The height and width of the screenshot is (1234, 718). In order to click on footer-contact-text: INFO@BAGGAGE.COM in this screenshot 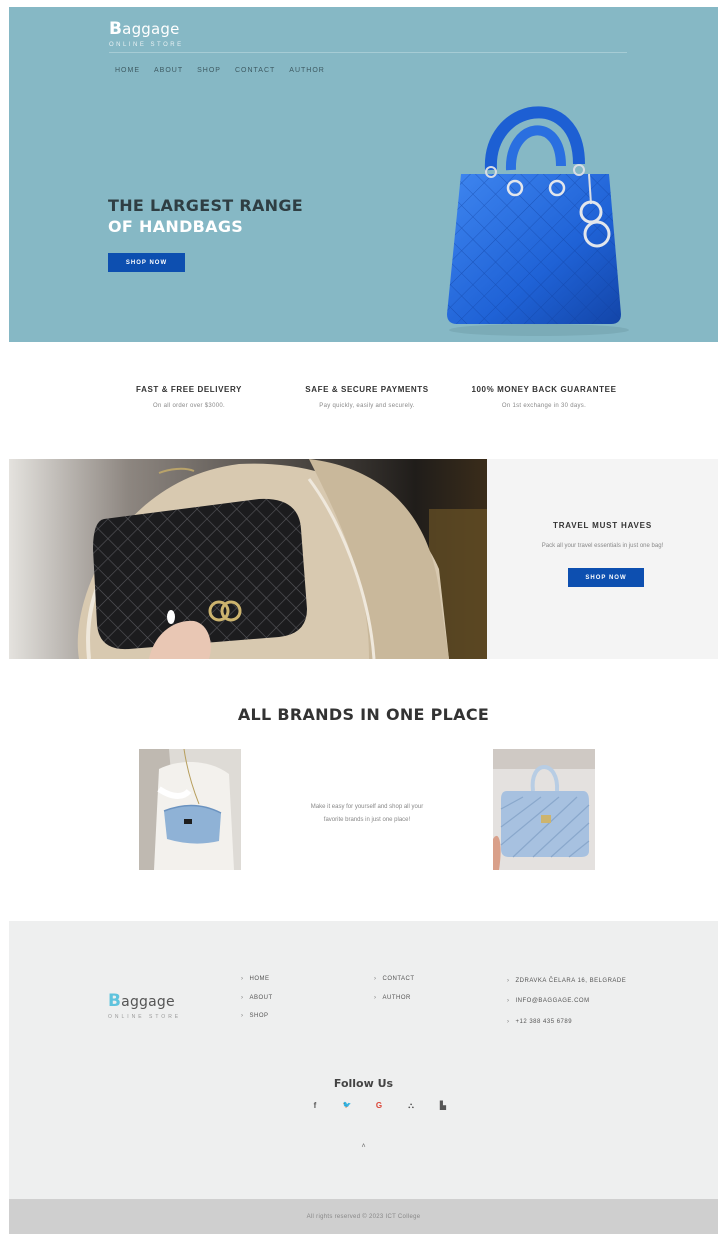, I will do `click(552, 1001)`.